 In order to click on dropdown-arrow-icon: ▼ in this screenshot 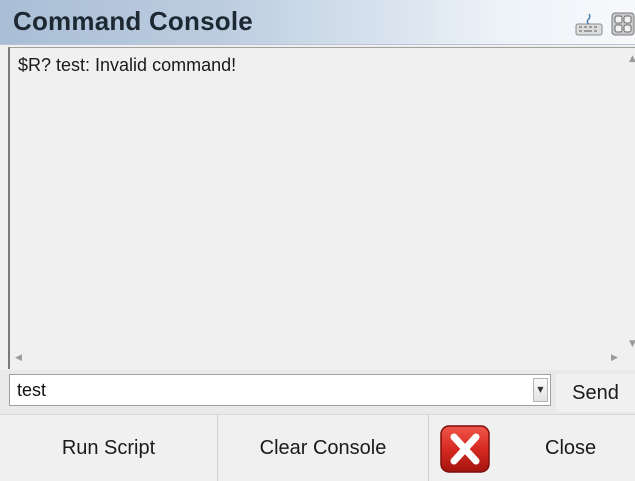, I will do `click(540, 390)`.